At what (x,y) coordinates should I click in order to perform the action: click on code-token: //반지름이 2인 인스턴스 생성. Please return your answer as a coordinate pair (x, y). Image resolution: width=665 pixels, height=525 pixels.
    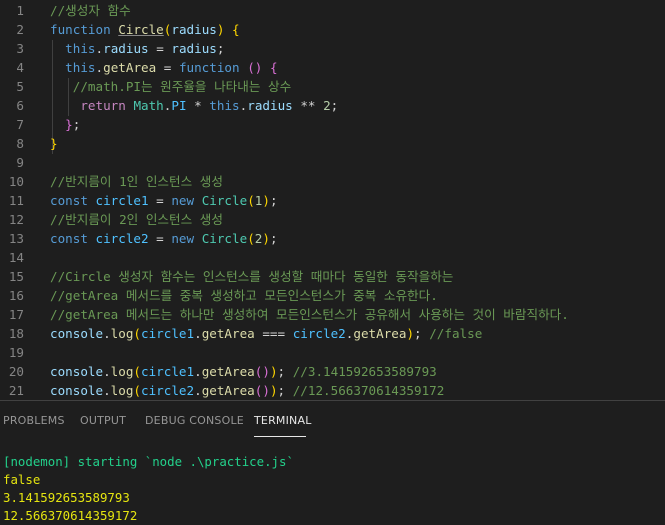
    Looking at the image, I should click on (136, 219).